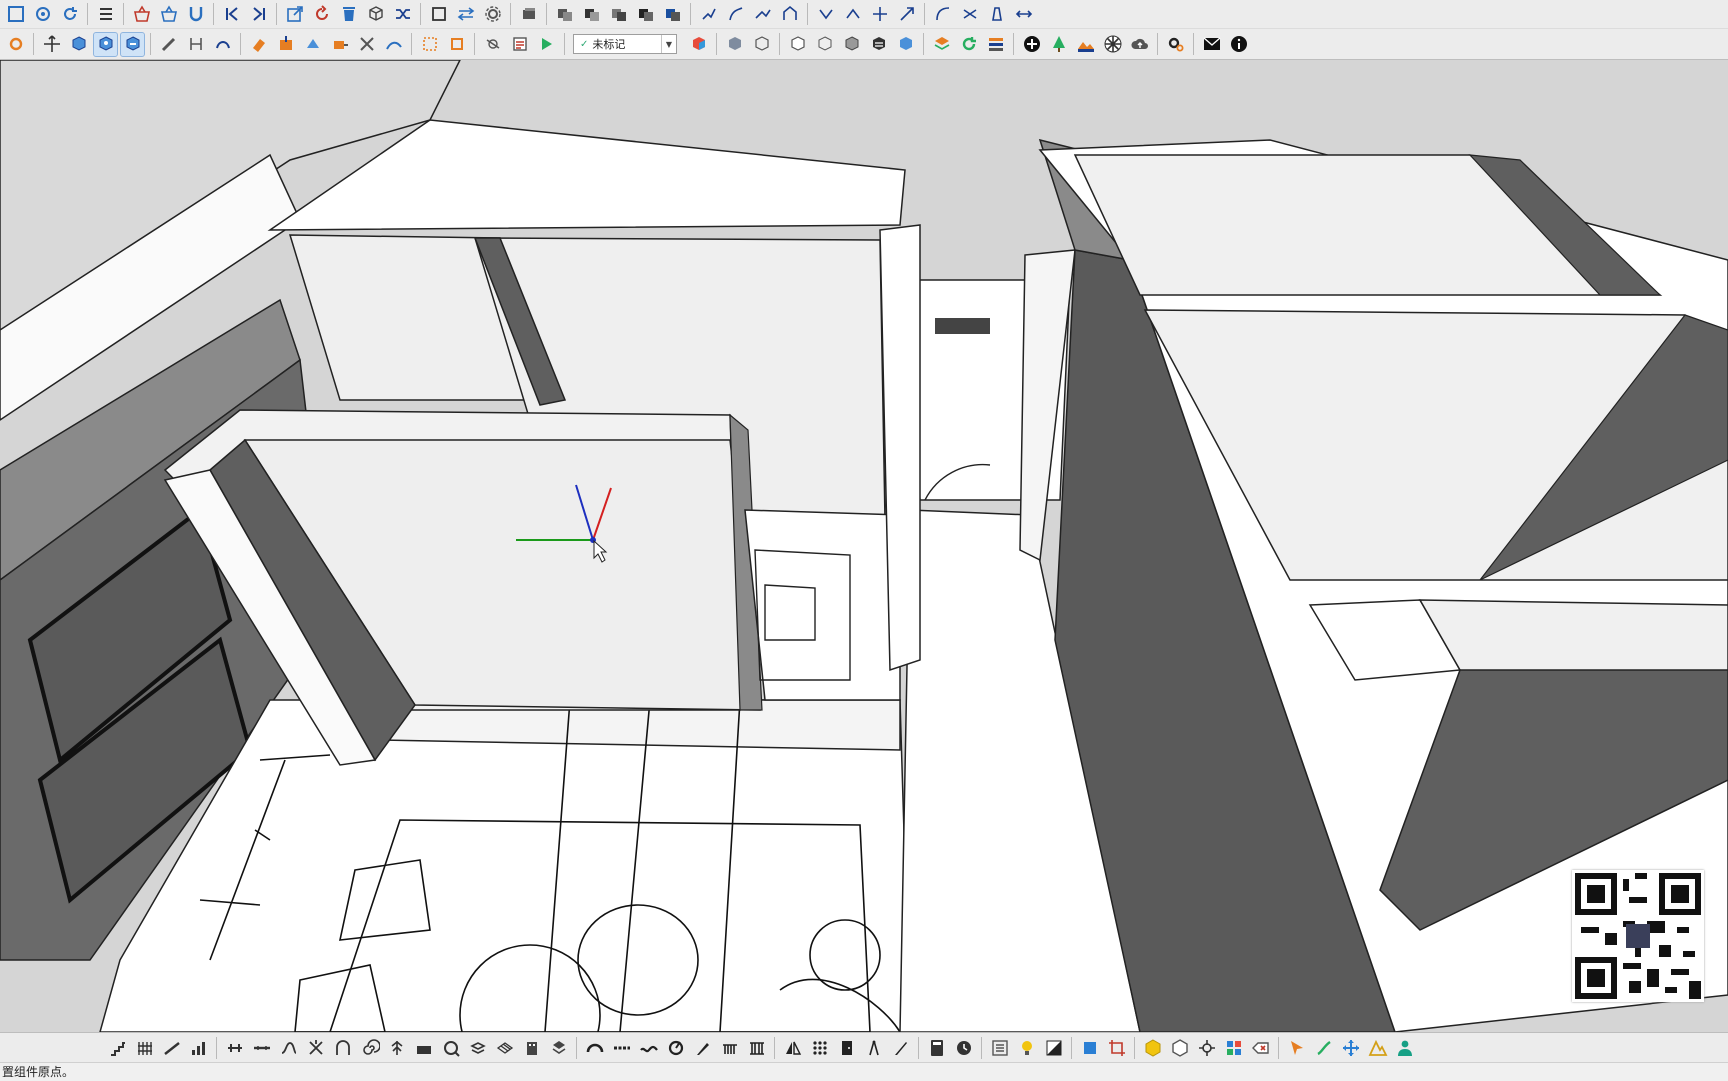 The width and height of the screenshot is (1728, 1081). I want to click on hexagon-icon, so click(1152, 1047).